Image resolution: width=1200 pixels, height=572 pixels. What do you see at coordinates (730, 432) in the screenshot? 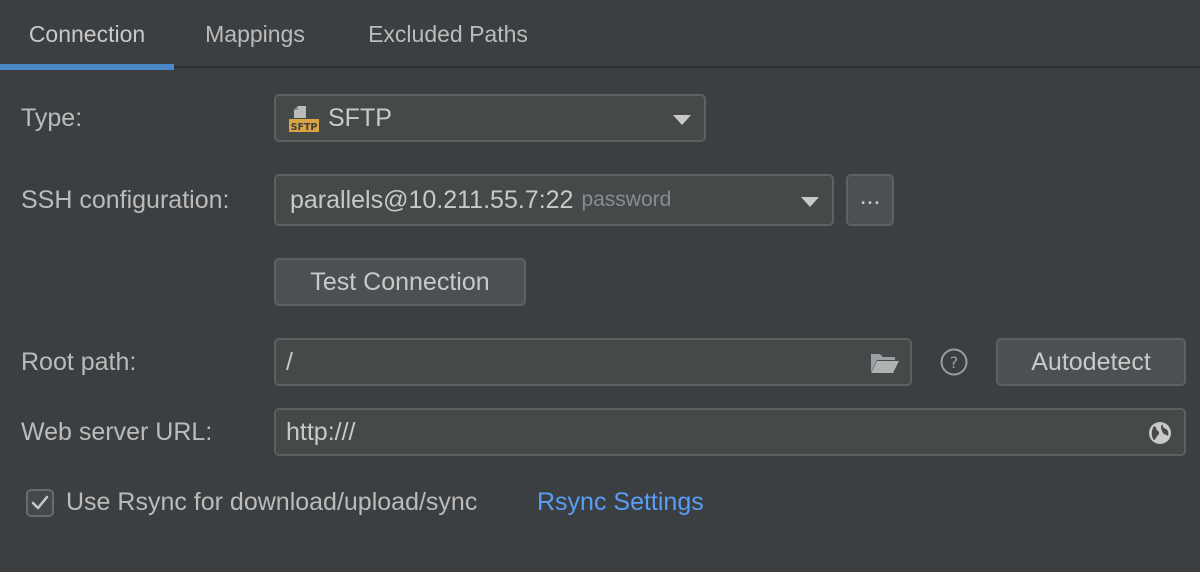
I see `web-server-url-input: http:///` at bounding box center [730, 432].